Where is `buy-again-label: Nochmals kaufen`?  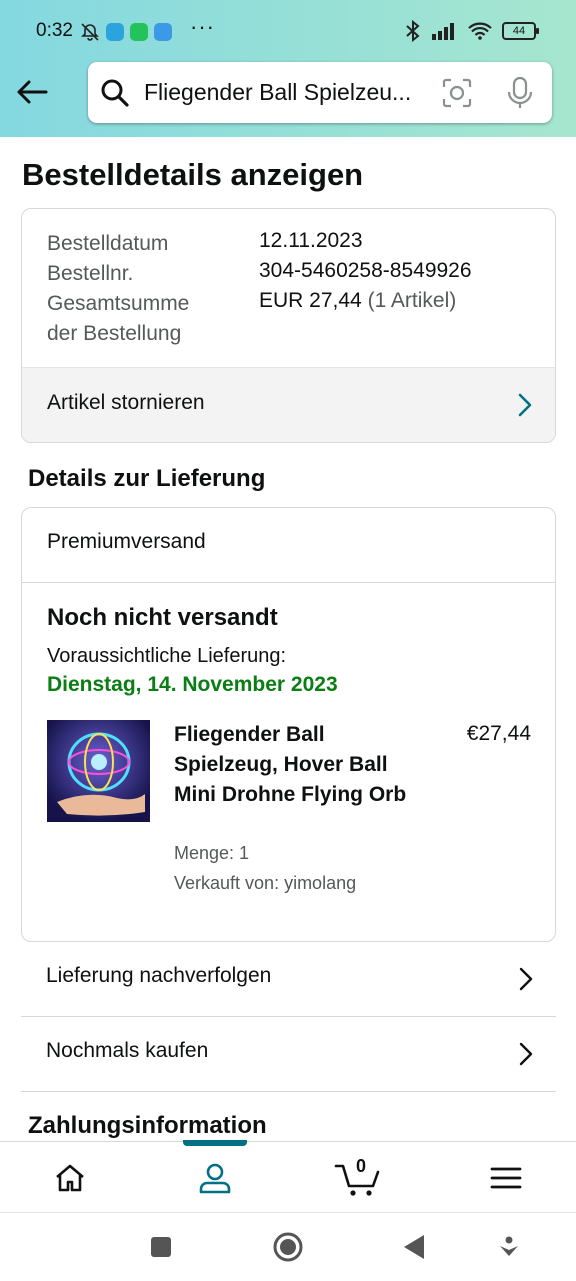
buy-again-label: Nochmals kaufen is located at coordinates (127, 1050).